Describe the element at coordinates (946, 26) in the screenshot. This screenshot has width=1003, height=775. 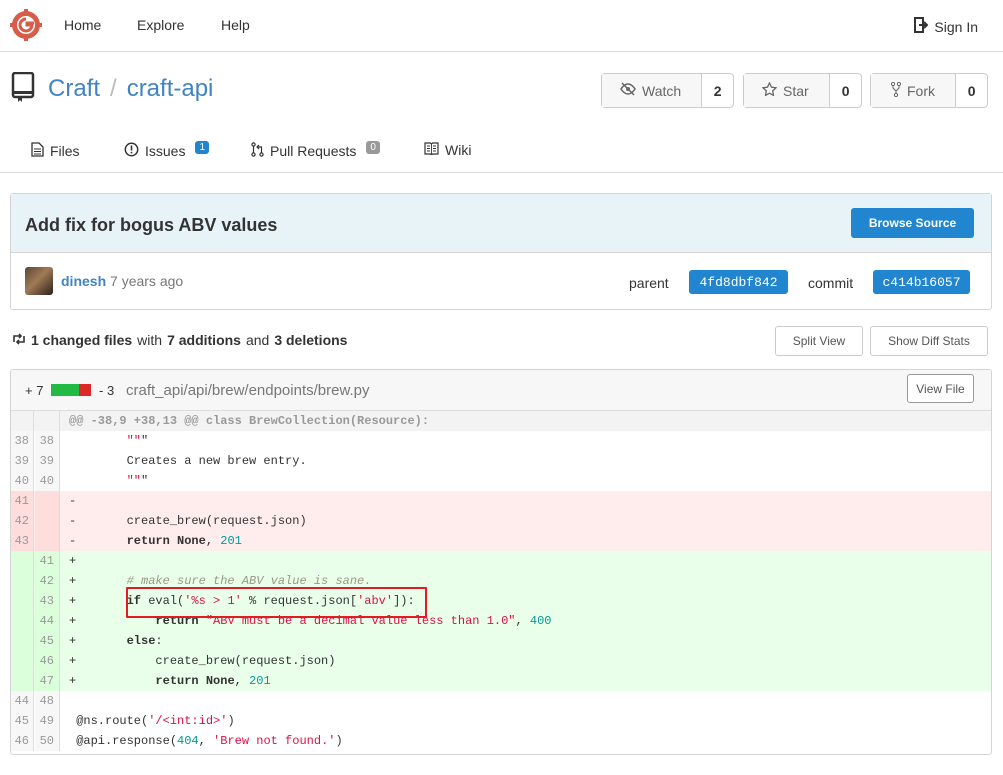
I see `sign-in-link: Sign In` at that location.